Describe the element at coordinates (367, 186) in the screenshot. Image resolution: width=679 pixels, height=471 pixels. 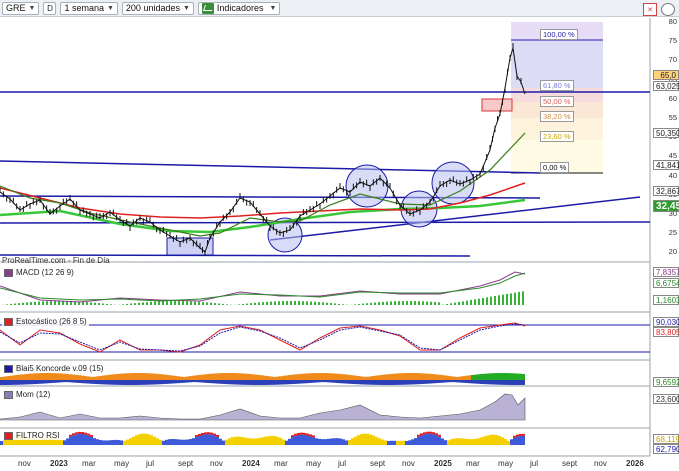
I see `pattern-circle` at that location.